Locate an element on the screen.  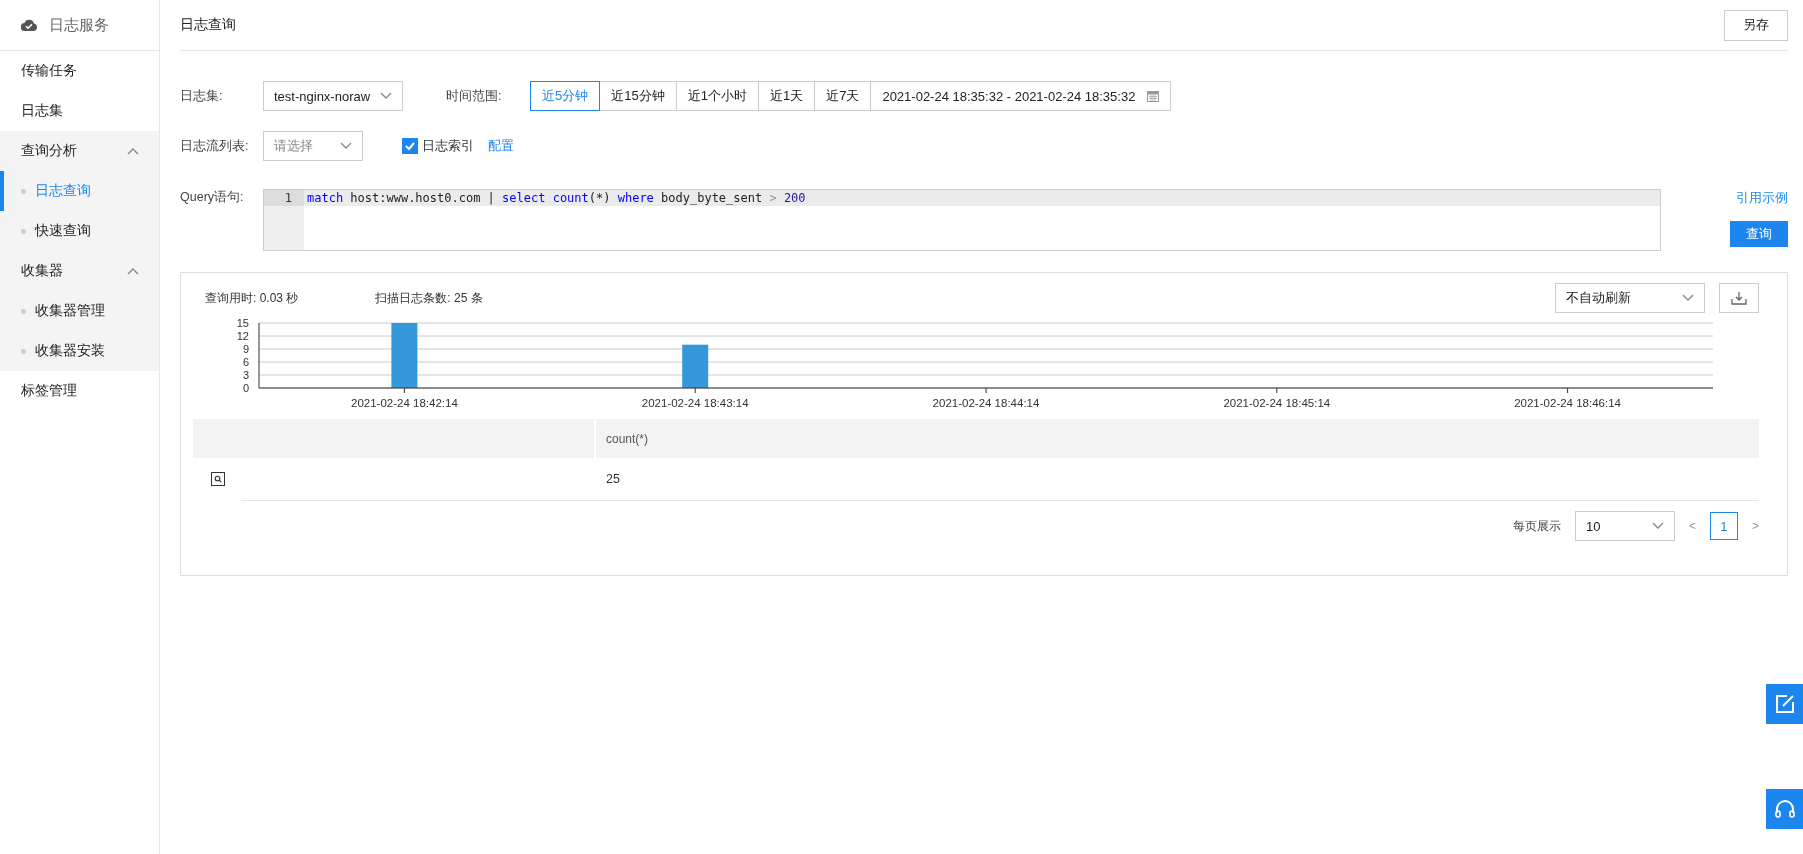
query-button: 查询 is located at coordinates (1759, 234).